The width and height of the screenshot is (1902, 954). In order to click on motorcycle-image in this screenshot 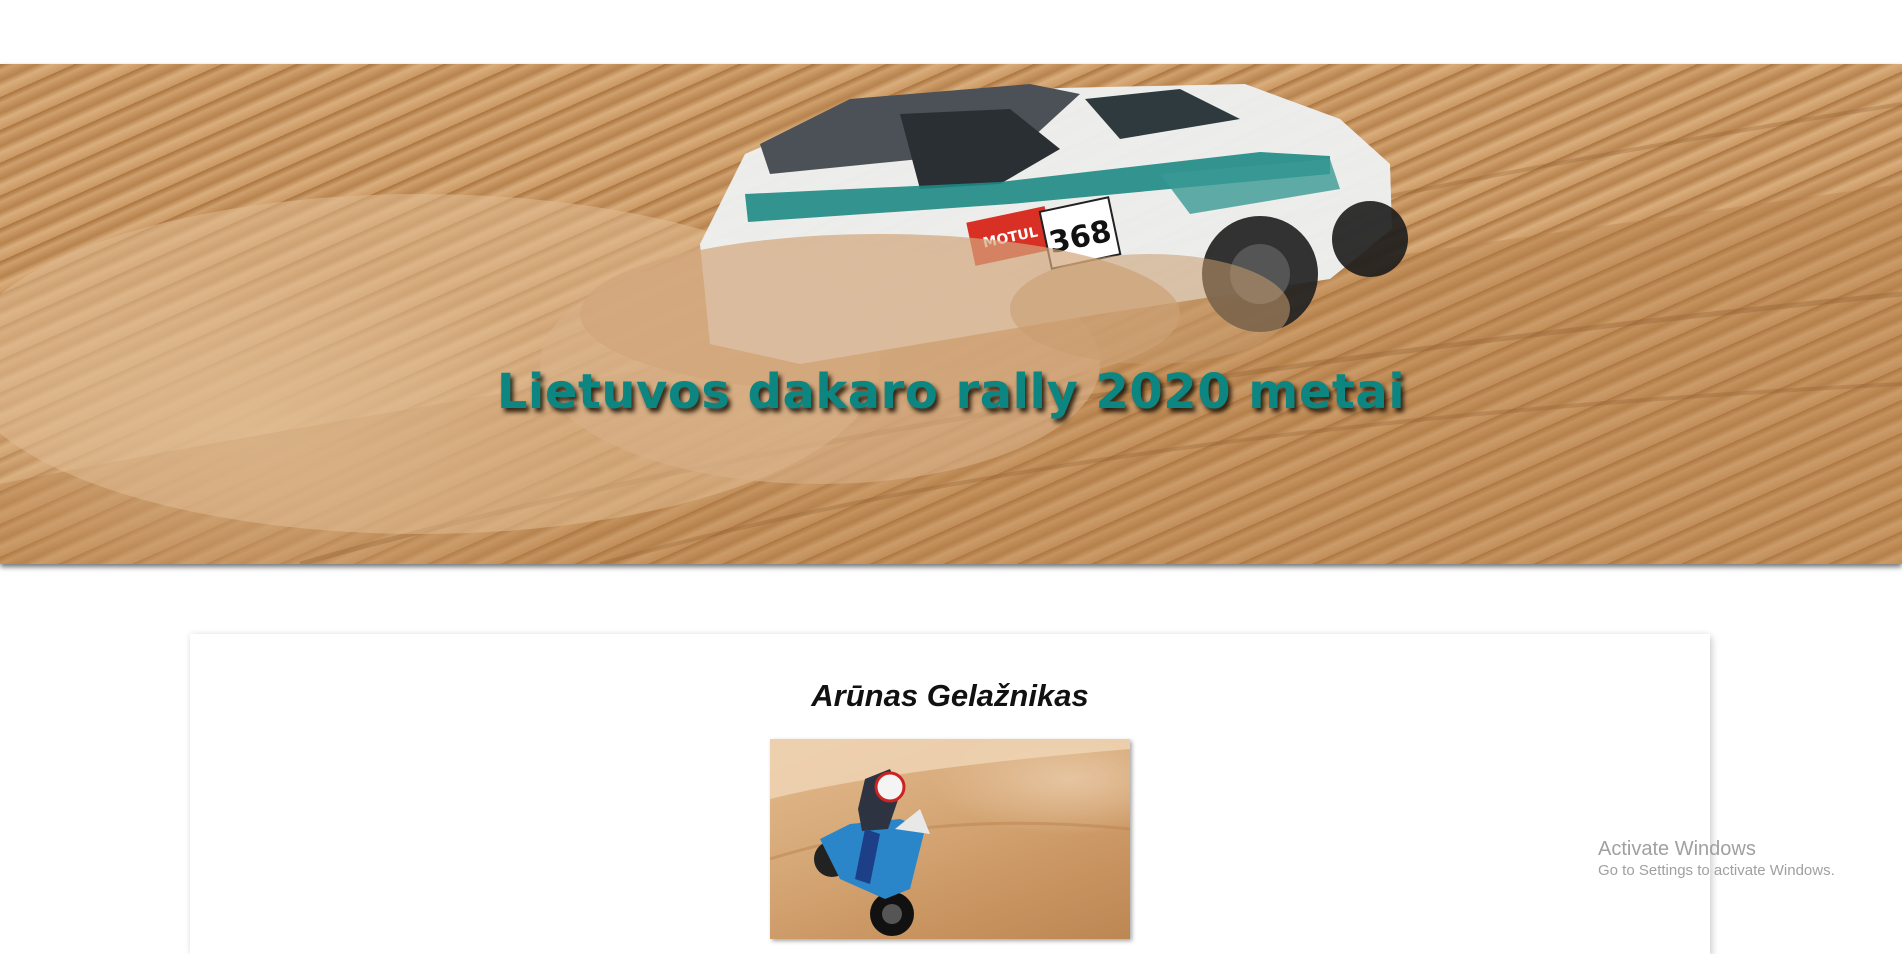, I will do `click(950, 837)`.